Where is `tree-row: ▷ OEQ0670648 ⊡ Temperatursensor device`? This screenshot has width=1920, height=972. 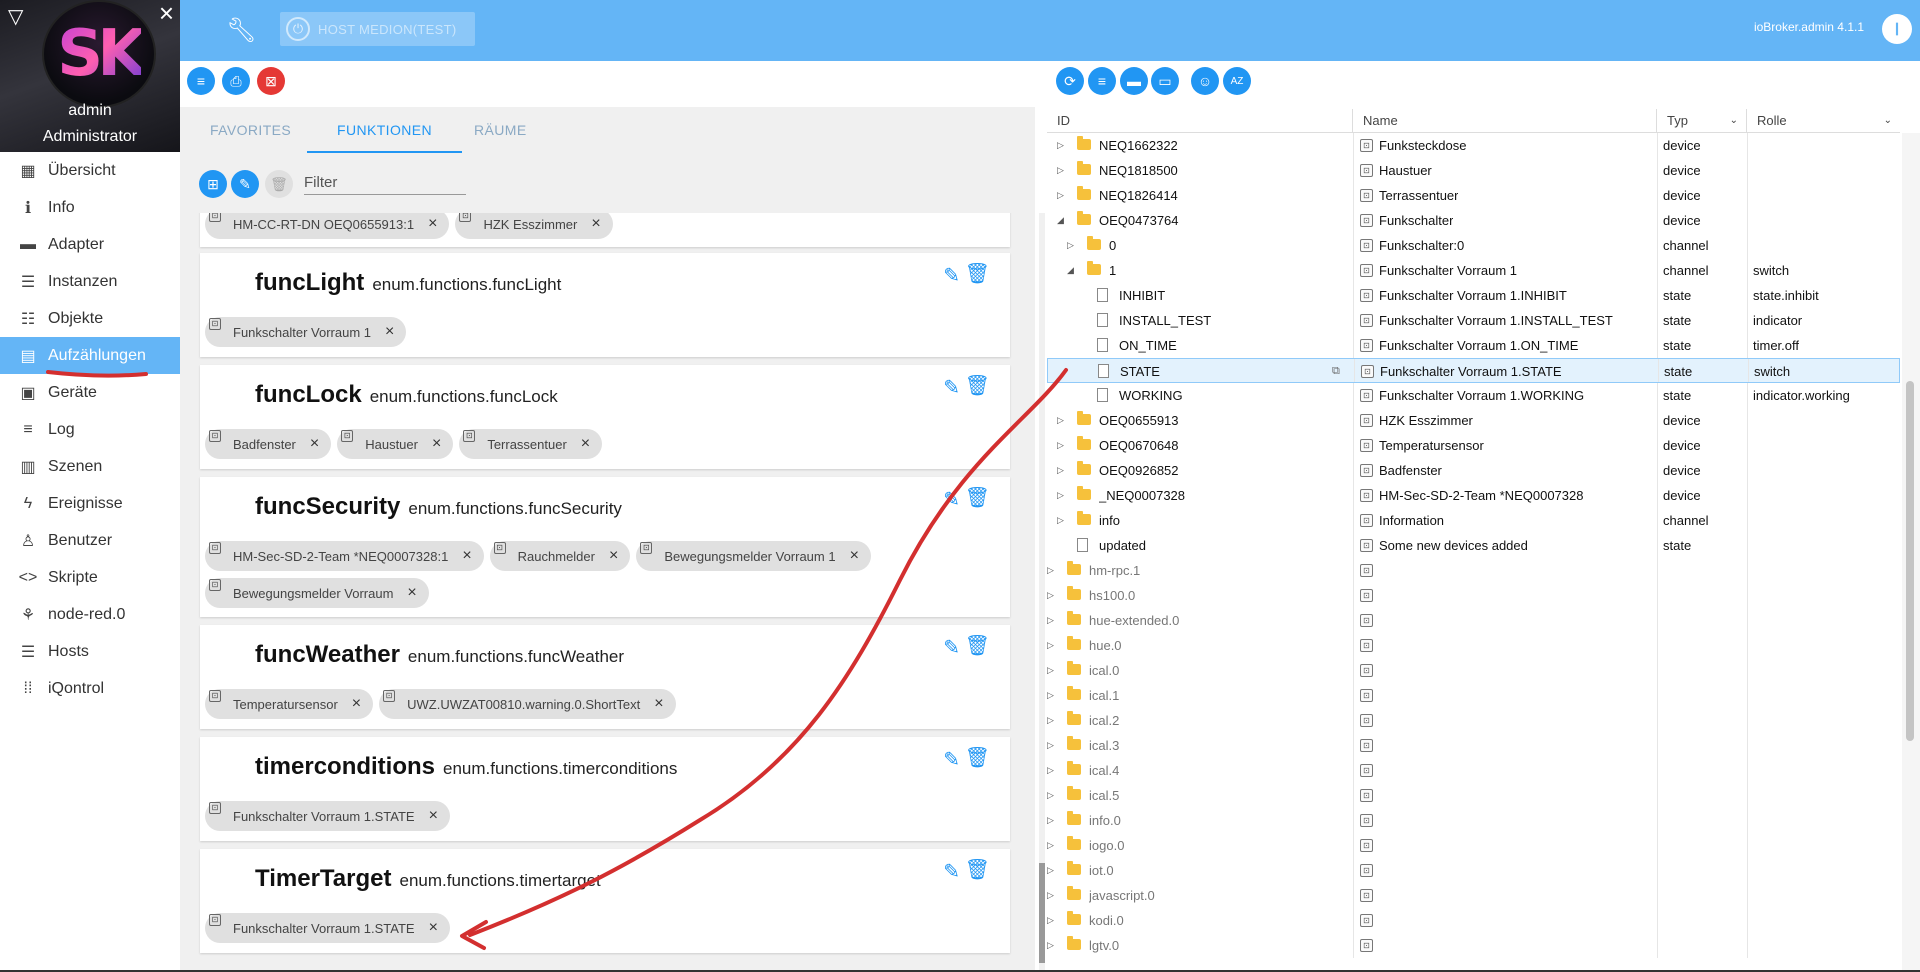
tree-row: ▷ OEQ0670648 ⊡ Temperatursensor device is located at coordinates (1473, 445).